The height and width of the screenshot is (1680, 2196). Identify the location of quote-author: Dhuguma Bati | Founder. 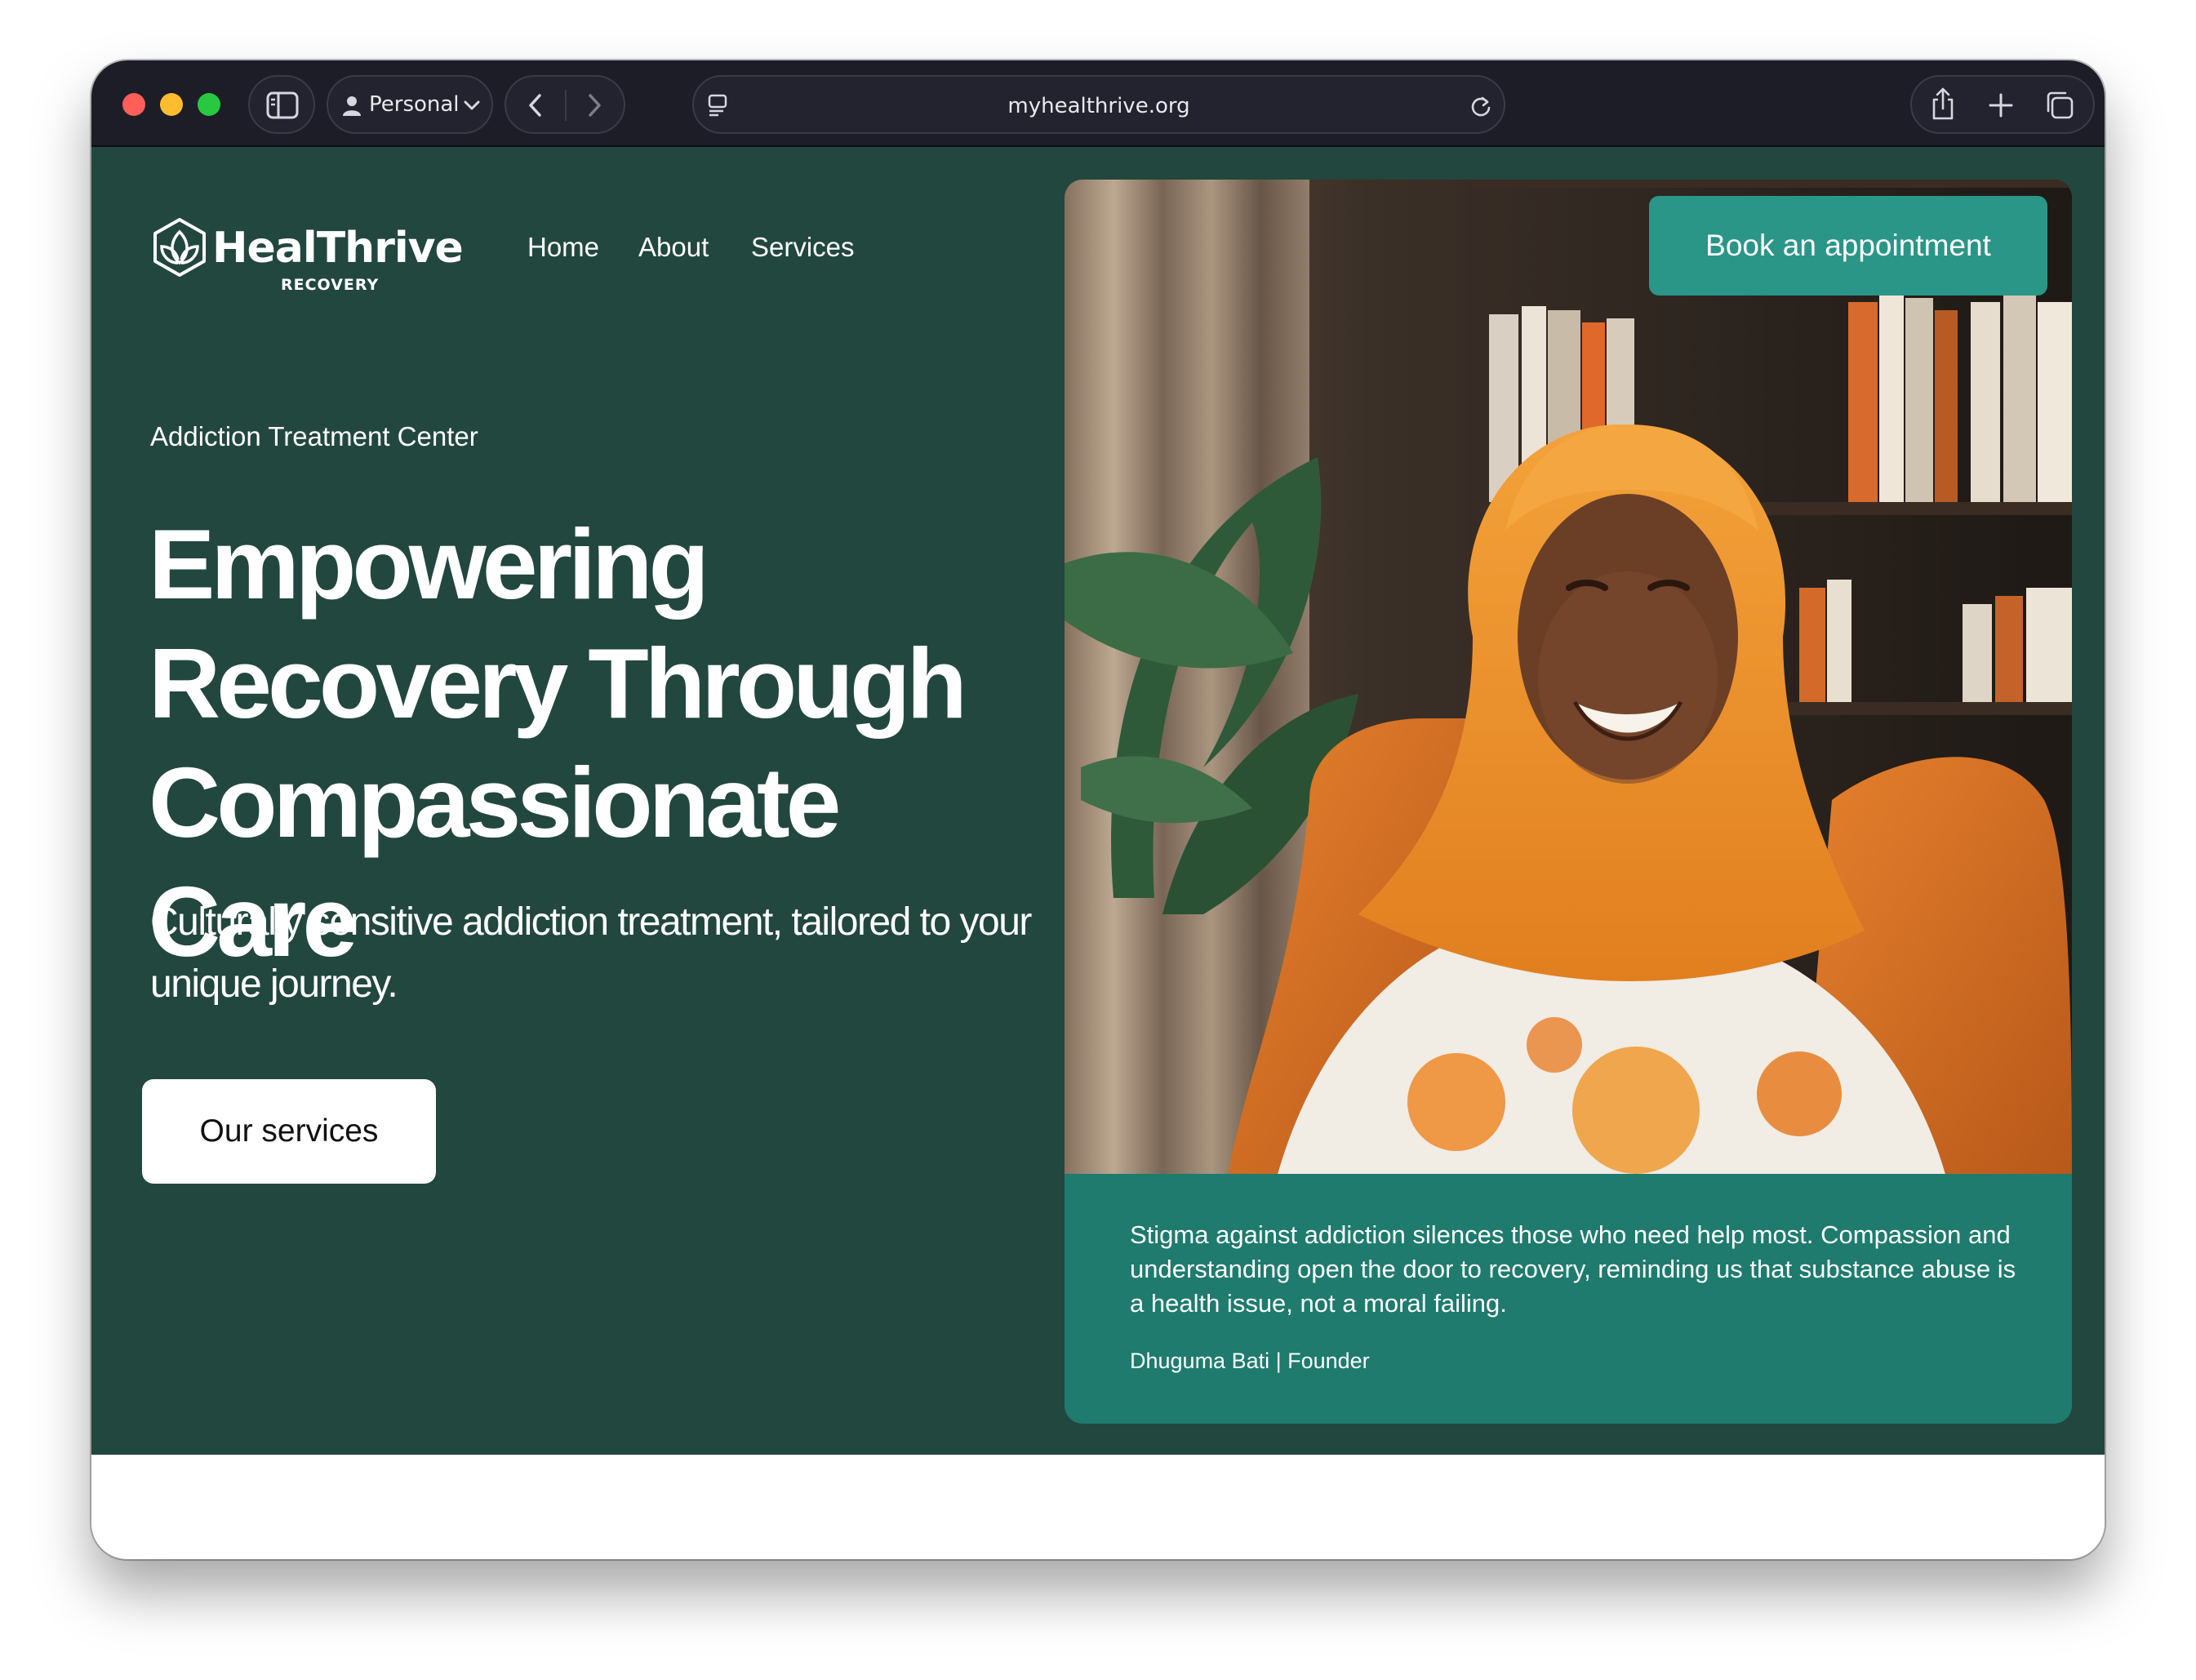
(1250, 1361).